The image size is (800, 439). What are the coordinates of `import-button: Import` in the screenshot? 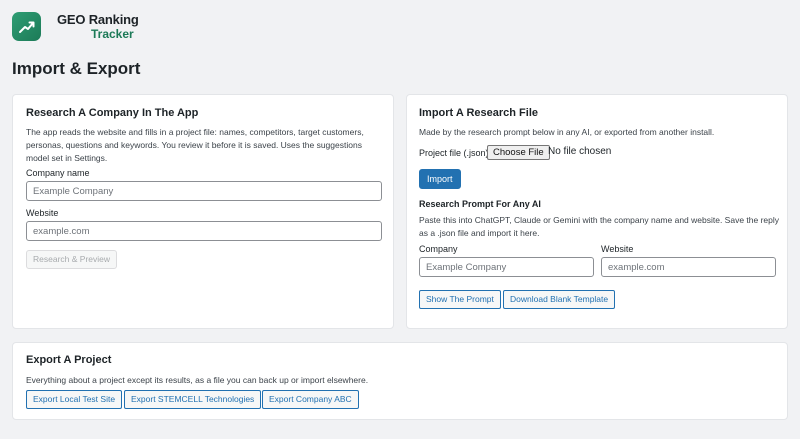 It's located at (440, 179).